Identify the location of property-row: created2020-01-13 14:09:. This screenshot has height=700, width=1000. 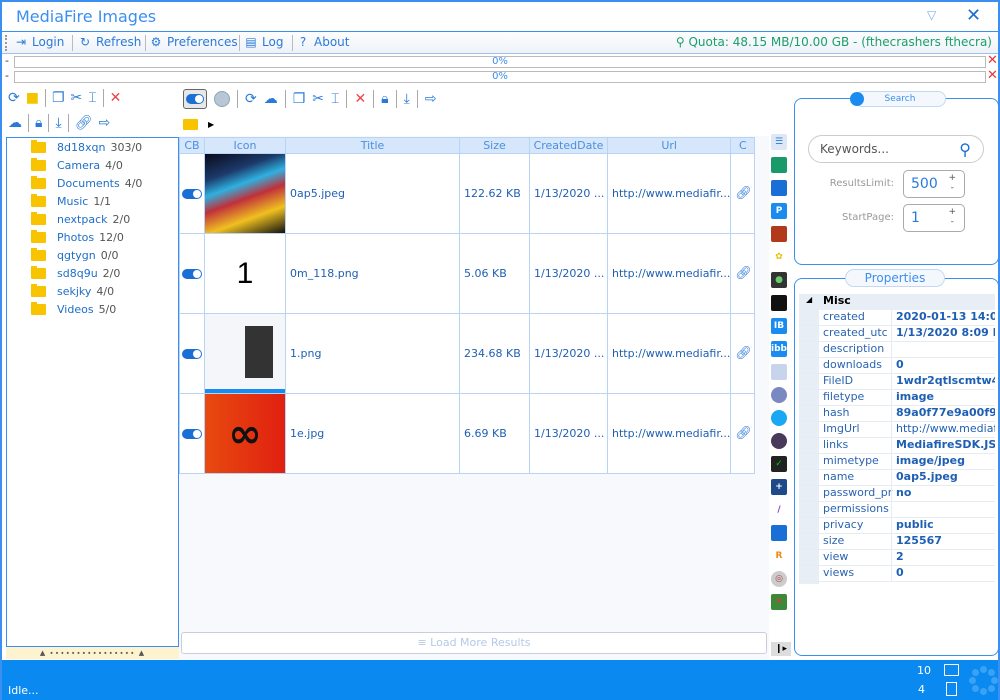
(897, 318).